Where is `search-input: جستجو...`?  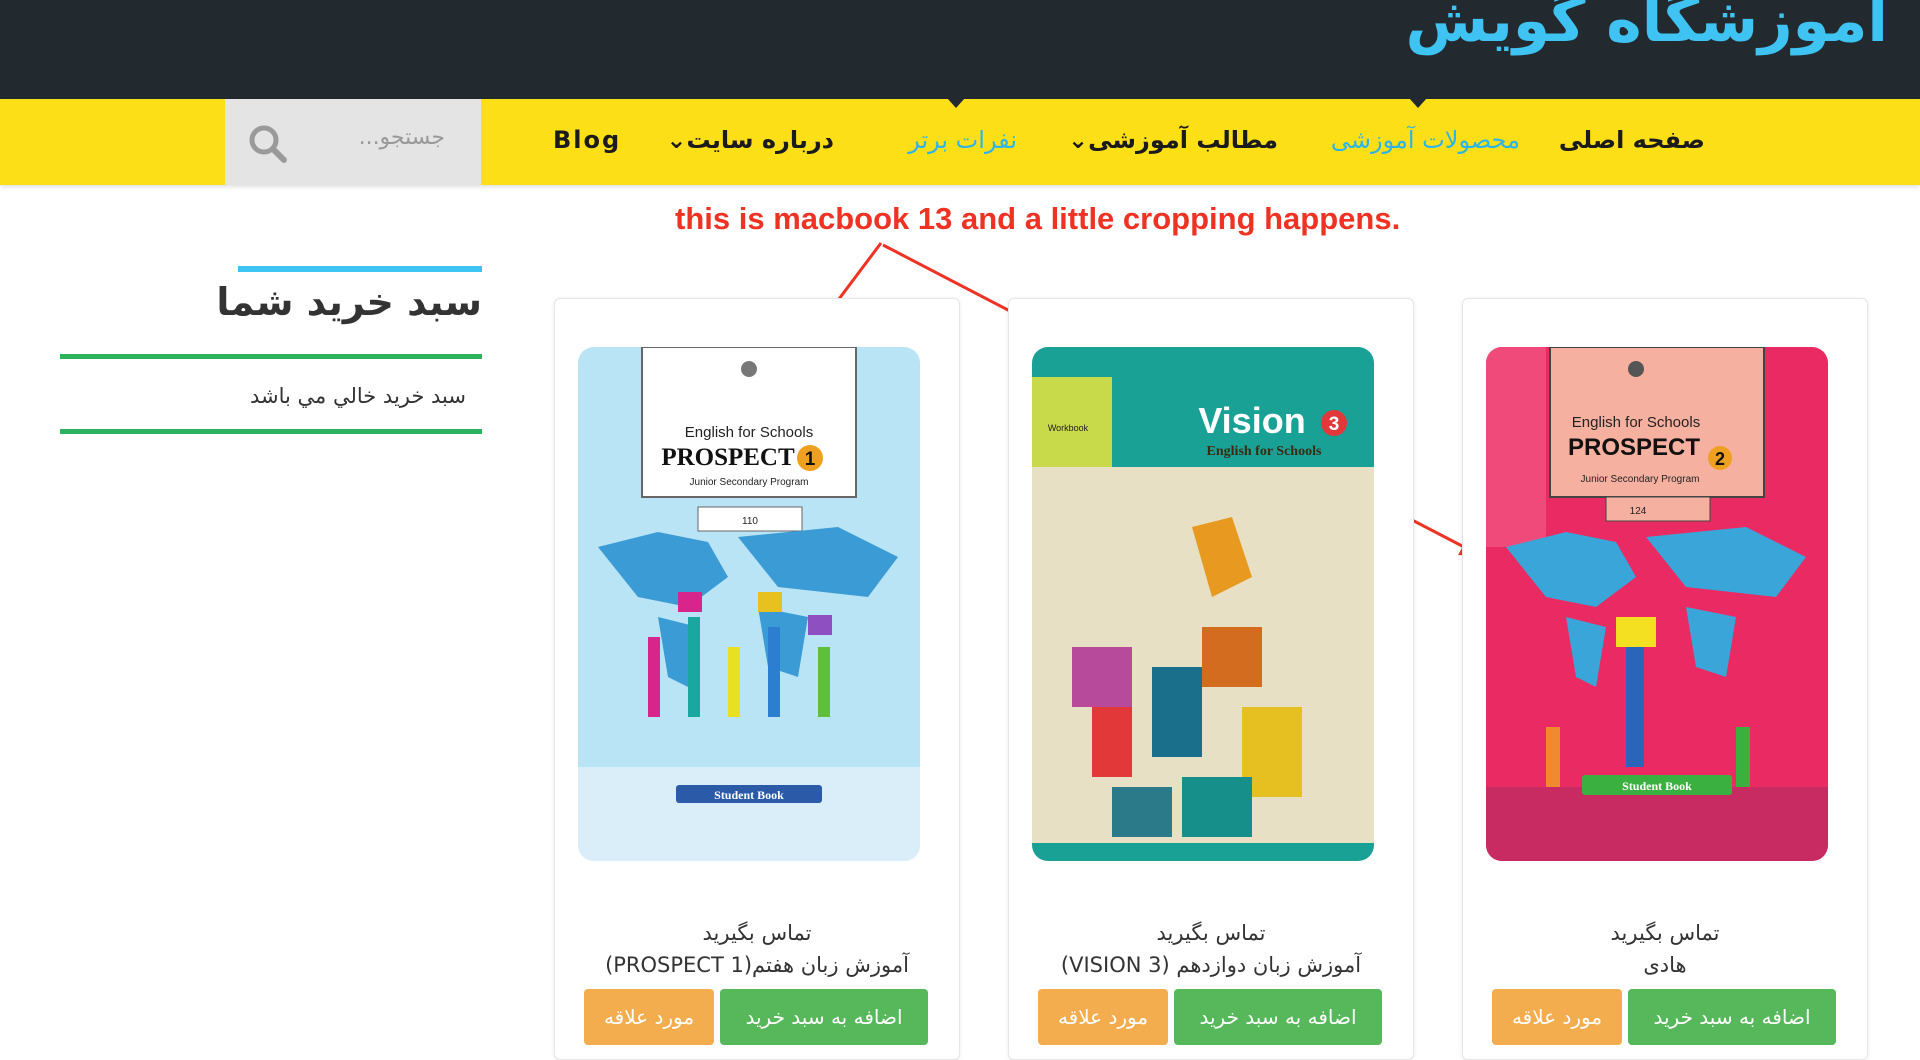
search-input: جستجو... is located at coordinates (353, 142).